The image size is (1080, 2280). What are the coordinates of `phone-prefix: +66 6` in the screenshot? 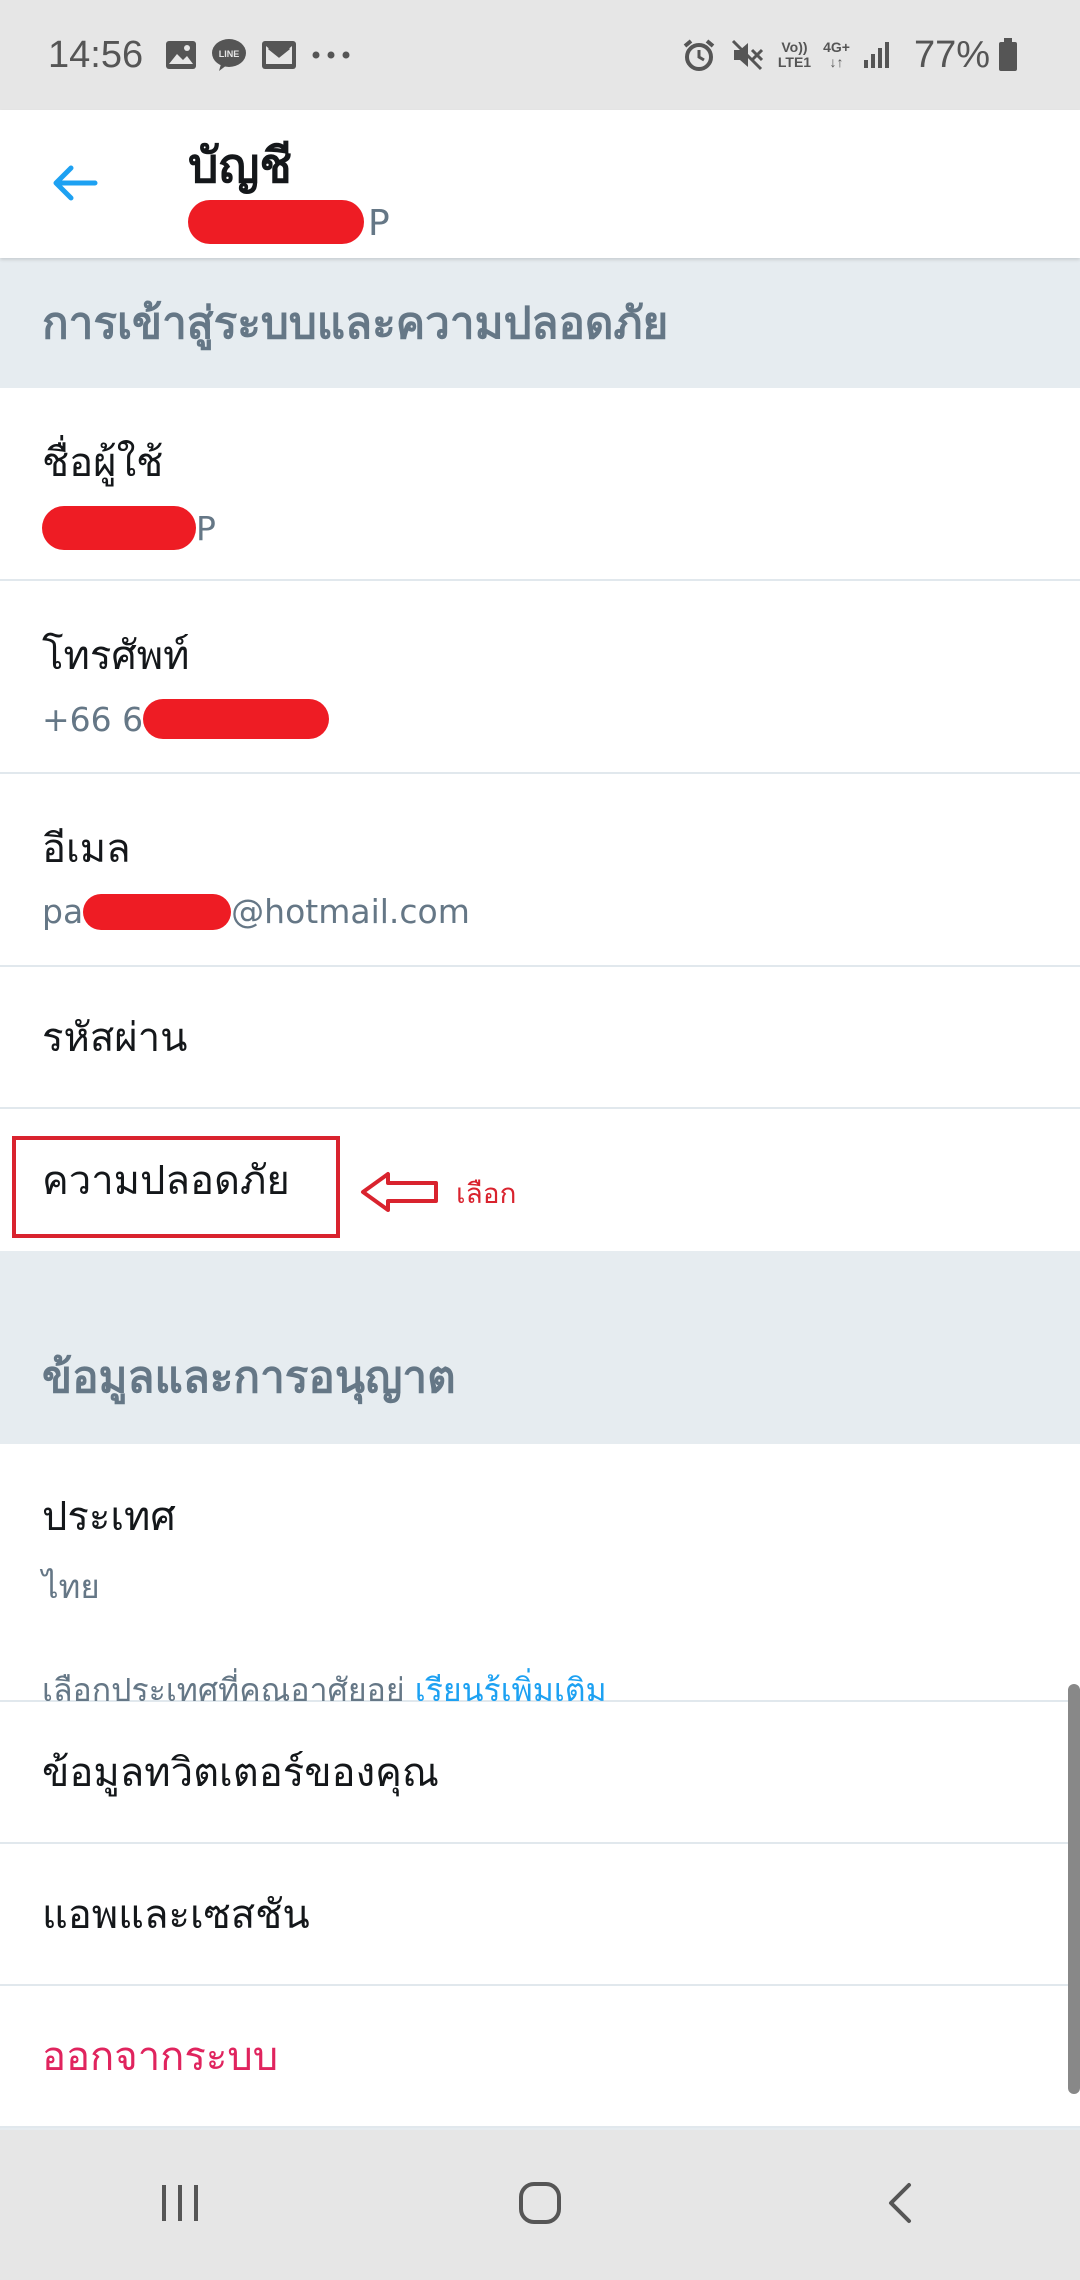 It's located at (93, 719).